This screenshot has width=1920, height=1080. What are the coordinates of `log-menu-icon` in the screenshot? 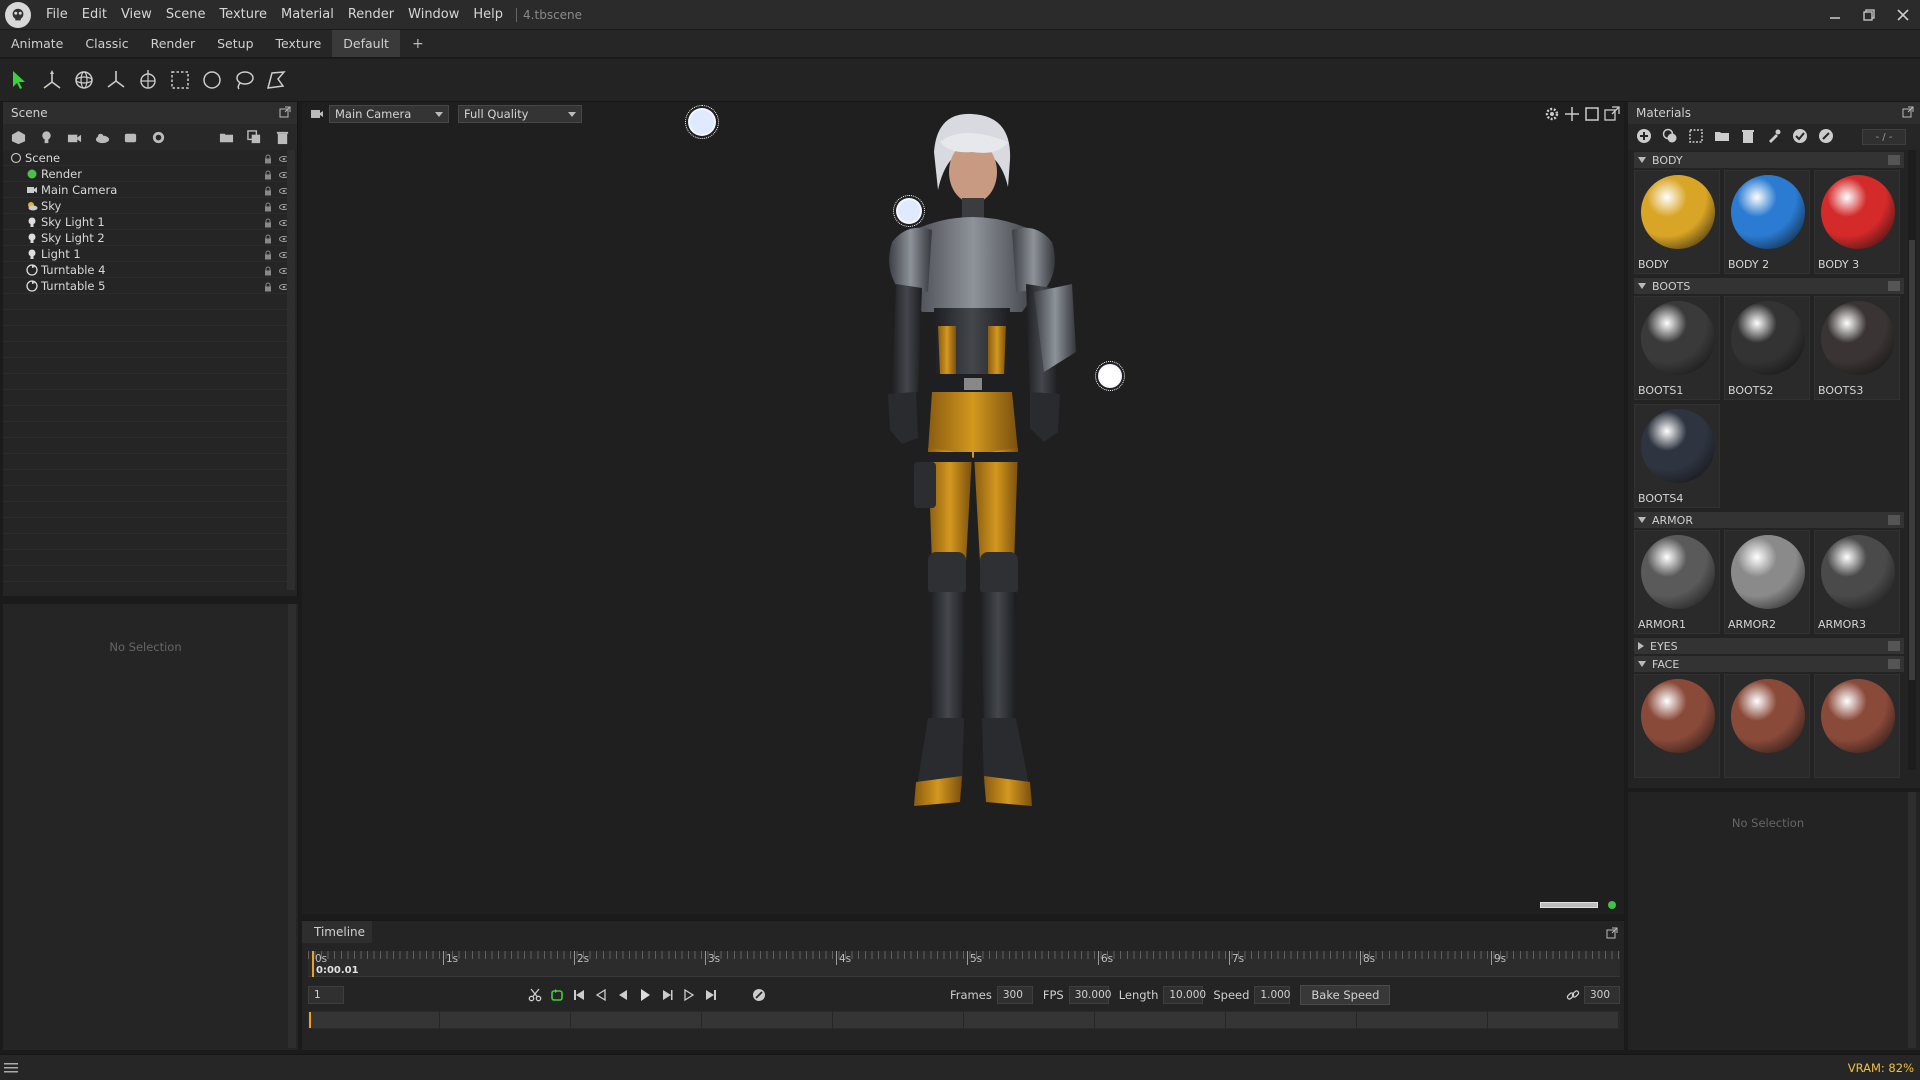 It's located at (11, 1068).